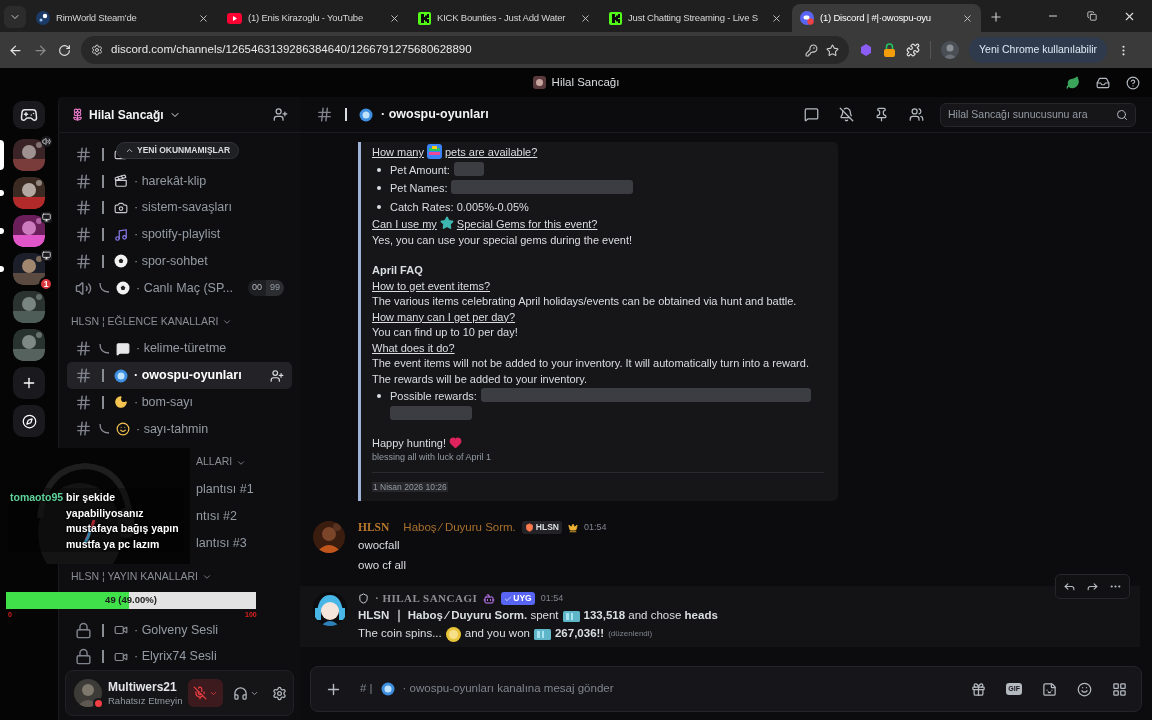  Describe the element at coordinates (104, 428) in the screenshot. I see `branch-icon` at that location.